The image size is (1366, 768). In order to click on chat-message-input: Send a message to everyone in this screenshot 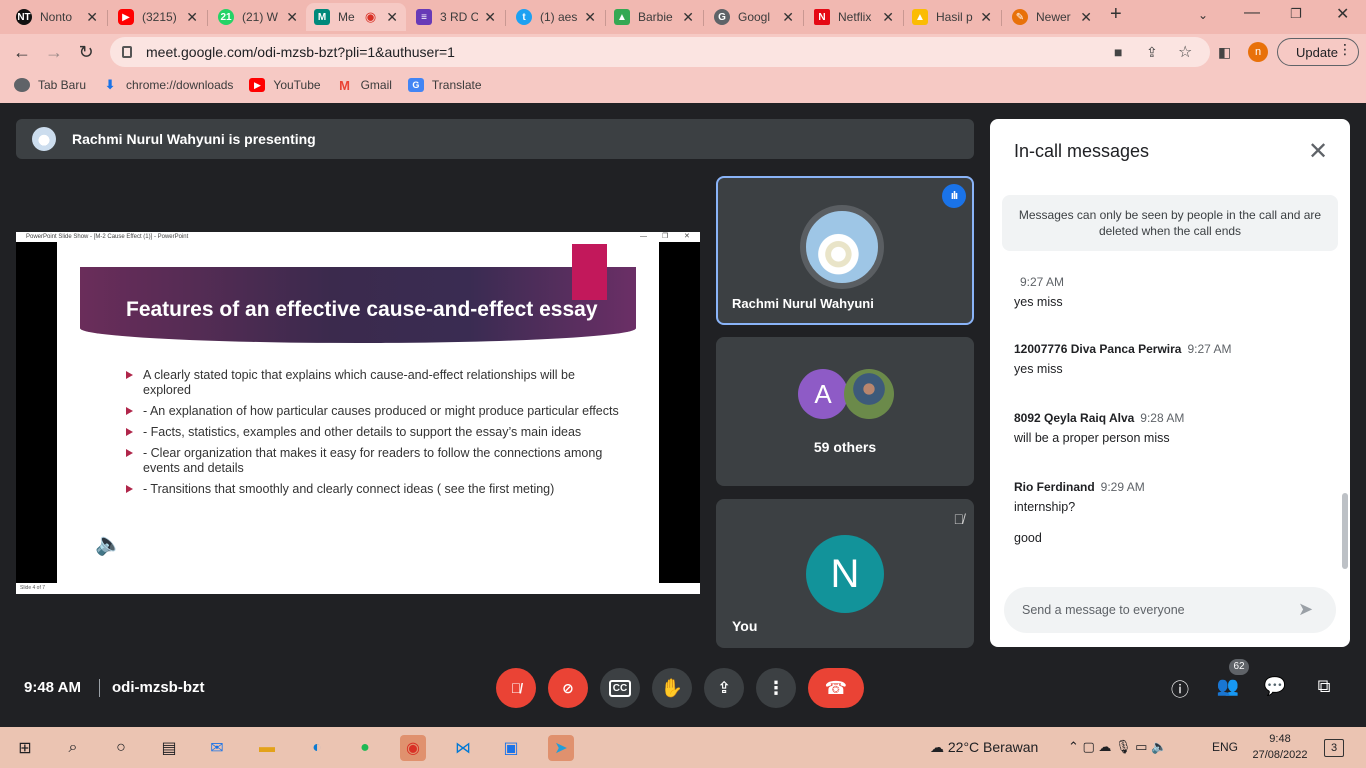, I will do `click(1170, 610)`.